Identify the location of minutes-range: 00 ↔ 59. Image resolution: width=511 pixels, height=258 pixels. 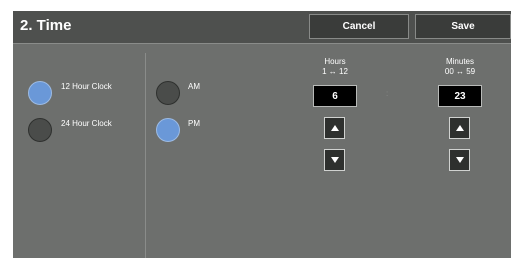
(460, 71).